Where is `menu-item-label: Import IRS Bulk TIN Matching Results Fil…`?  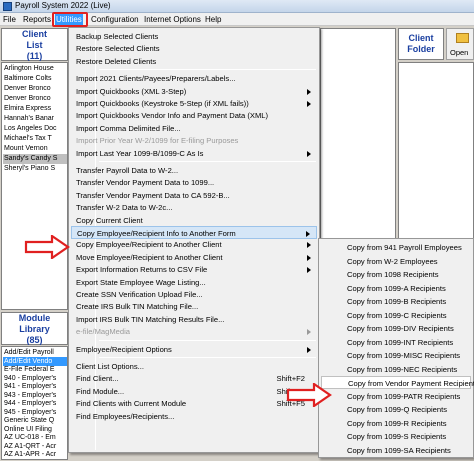
menu-item-label: Import IRS Bulk TIN Matching Results Fil… is located at coordinates (150, 319).